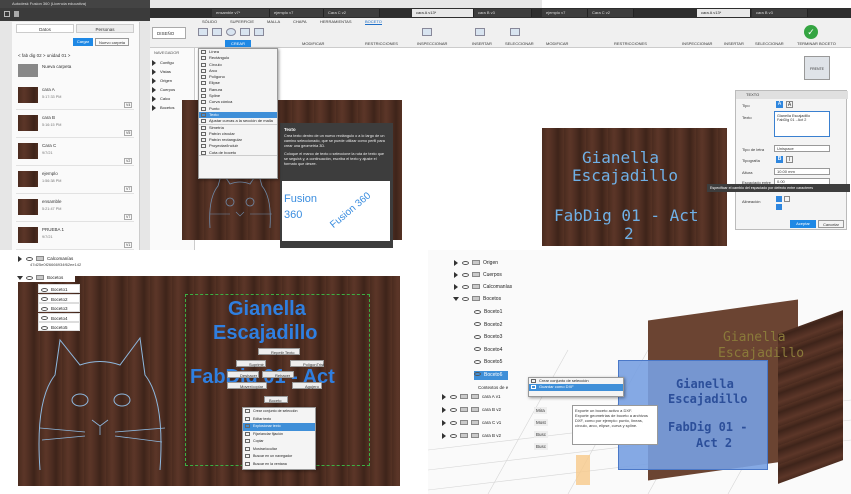 This screenshot has height=494, width=851. Describe the element at coordinates (45, 258) in the screenshot. I see `bl-calcomanias: Calcomanías` at that location.